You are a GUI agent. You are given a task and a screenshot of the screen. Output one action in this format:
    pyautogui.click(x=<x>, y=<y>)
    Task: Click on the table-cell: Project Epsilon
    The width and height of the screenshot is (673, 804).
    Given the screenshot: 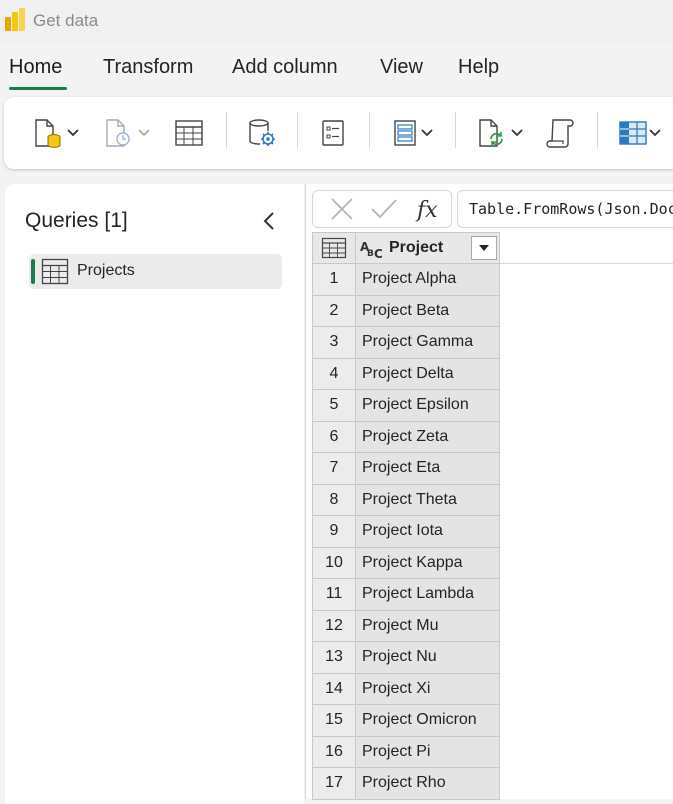 What is the action you would take?
    pyautogui.click(x=427, y=405)
    